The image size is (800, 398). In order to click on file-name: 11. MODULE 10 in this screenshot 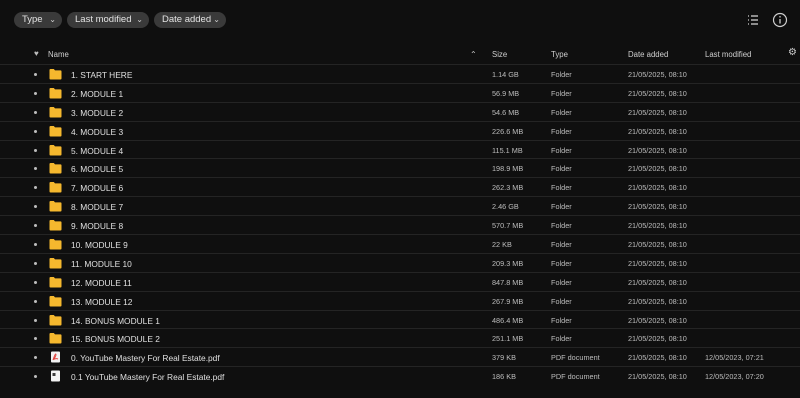, I will do `click(101, 264)`.